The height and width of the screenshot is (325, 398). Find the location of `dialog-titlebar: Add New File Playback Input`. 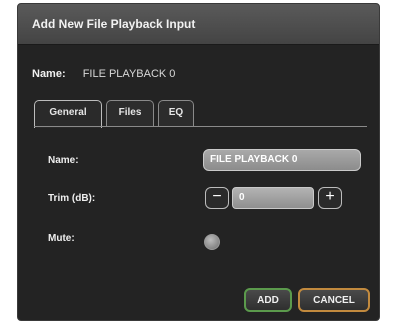

dialog-titlebar: Add New File Playback Input is located at coordinates (198, 24).